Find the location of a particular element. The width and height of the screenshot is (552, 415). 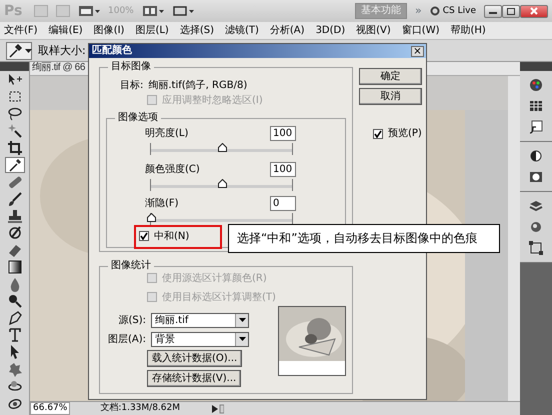

menu-item: 文件(F) is located at coordinates (21, 30).